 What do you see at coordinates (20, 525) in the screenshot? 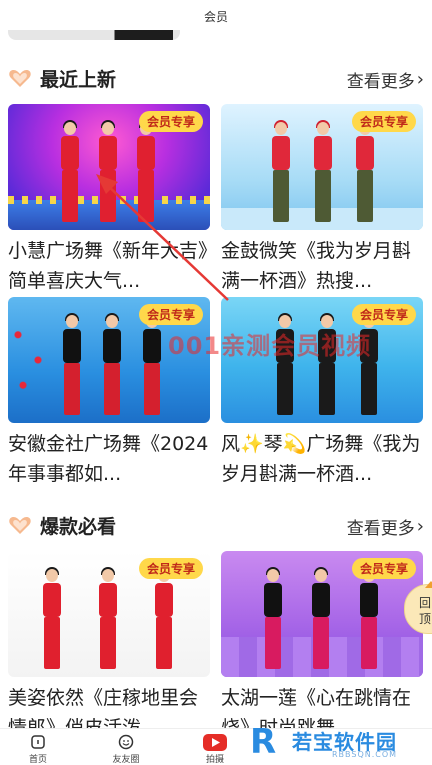
I see `heart-icon` at bounding box center [20, 525].